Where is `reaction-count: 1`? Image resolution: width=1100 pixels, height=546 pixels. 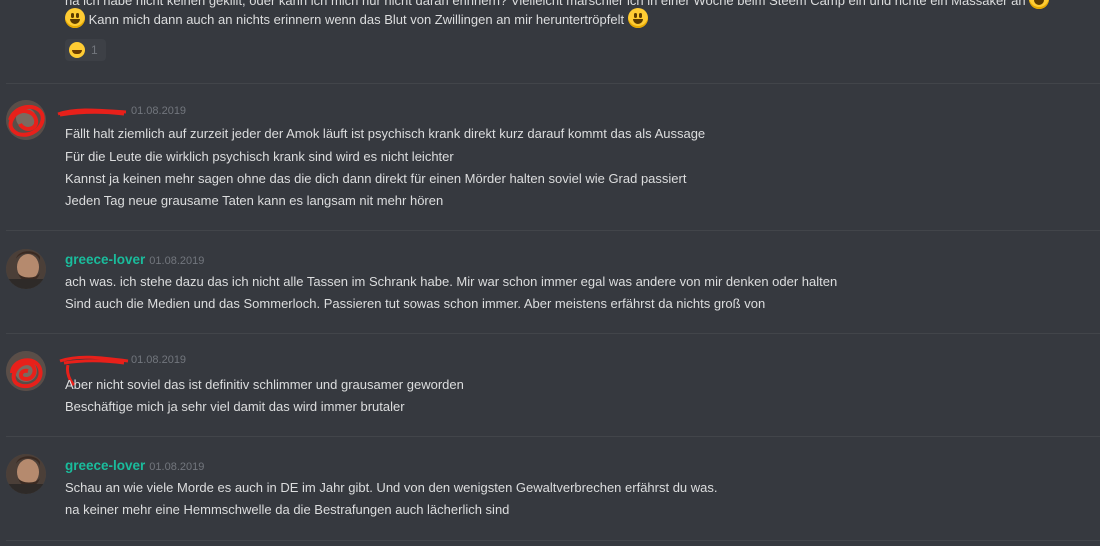 reaction-count: 1 is located at coordinates (94, 50).